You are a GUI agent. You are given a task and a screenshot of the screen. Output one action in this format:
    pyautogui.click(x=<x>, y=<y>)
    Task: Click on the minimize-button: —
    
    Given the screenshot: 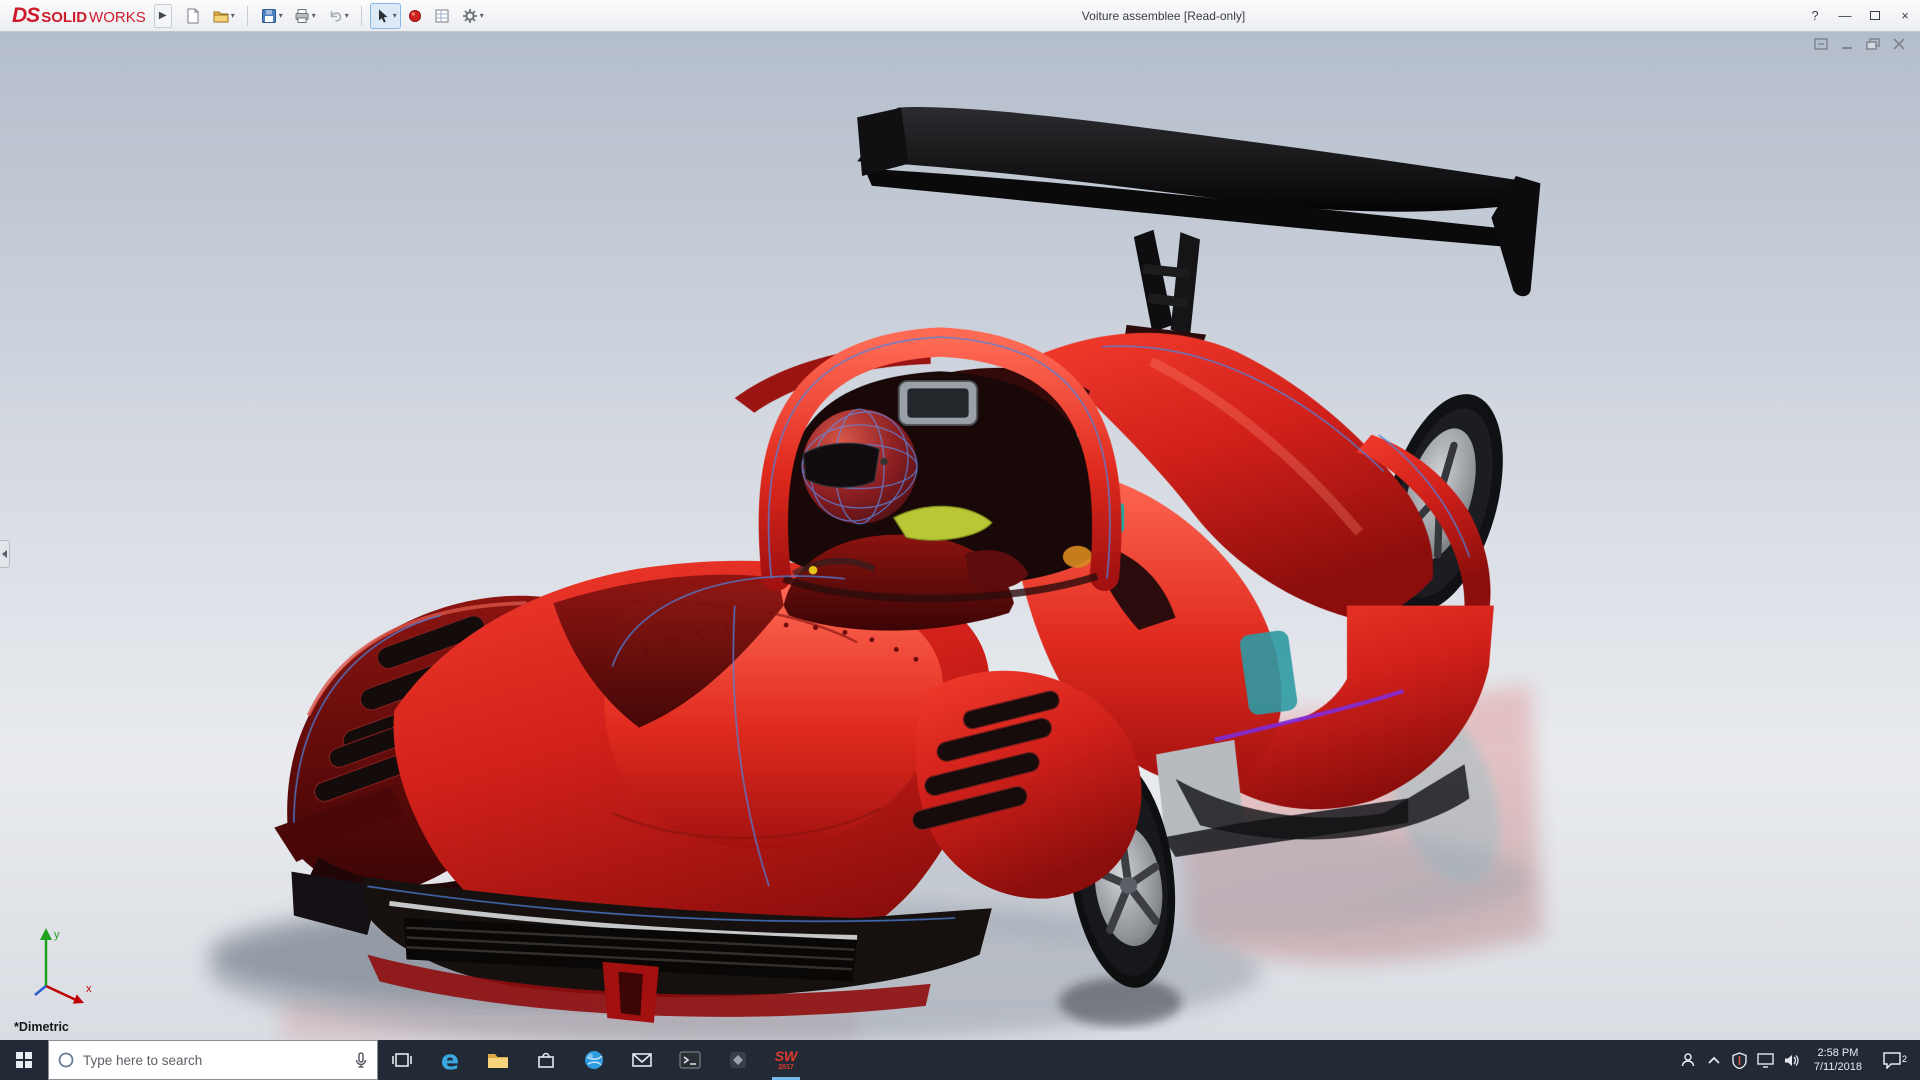 What is the action you would take?
    pyautogui.click(x=1845, y=15)
    